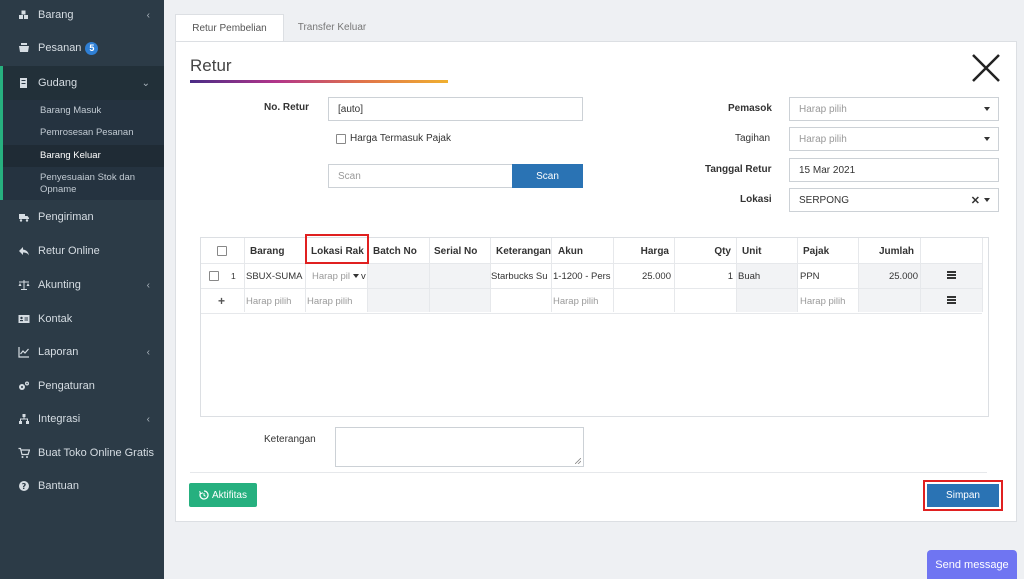 This screenshot has width=1024, height=579. Describe the element at coordinates (82, 83) in the screenshot. I see `sidebar-item-gudang: Gudang ⌄` at that location.